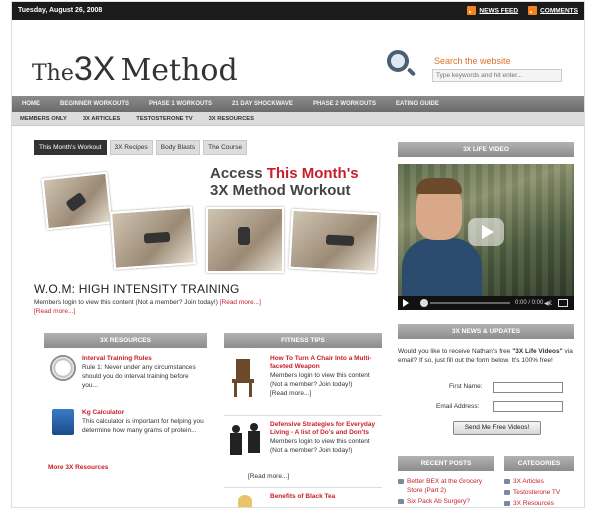  Describe the element at coordinates (63, 422) in the screenshot. I see `calculator-icon` at that location.